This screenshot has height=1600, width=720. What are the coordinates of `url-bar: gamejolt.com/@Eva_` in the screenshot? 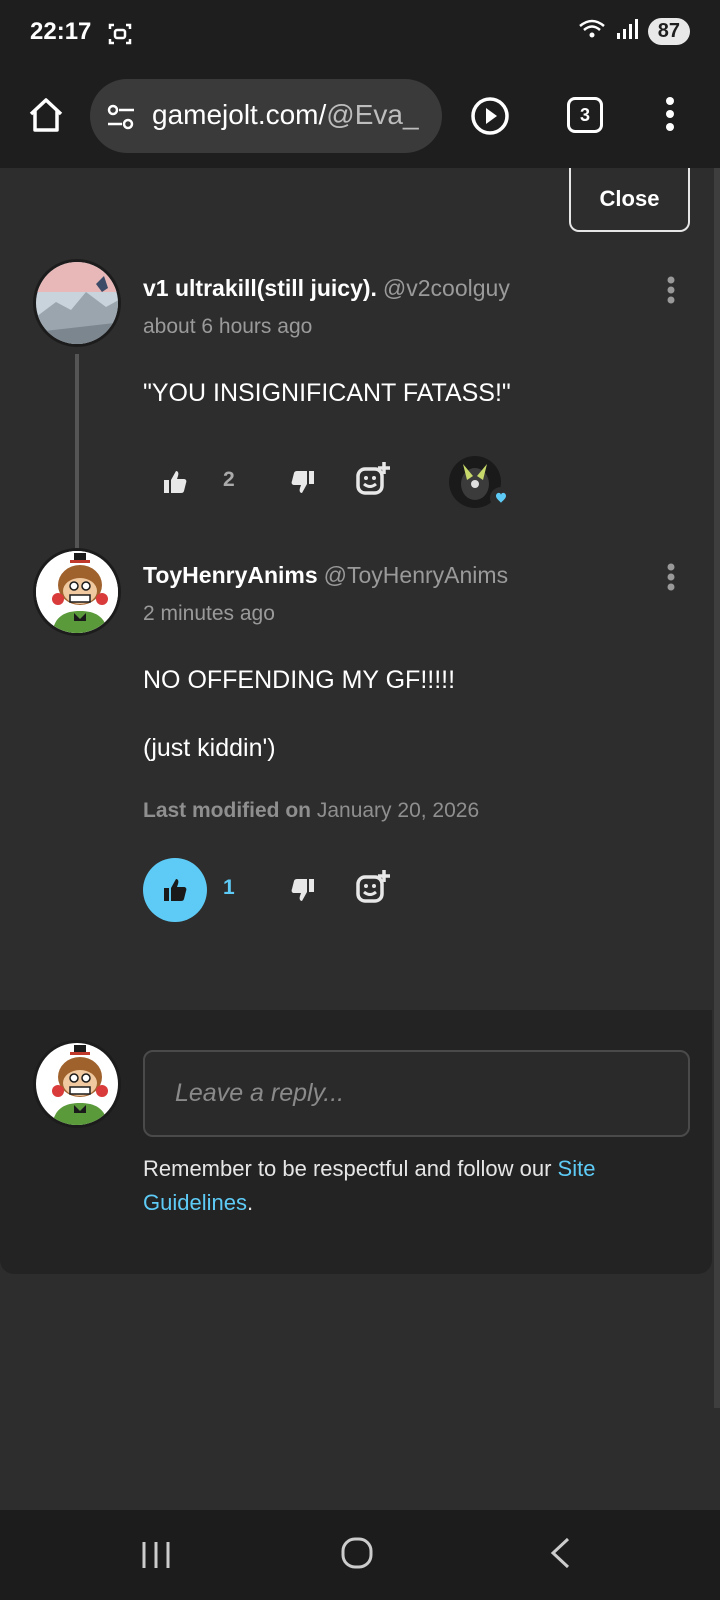 It's located at (266, 116).